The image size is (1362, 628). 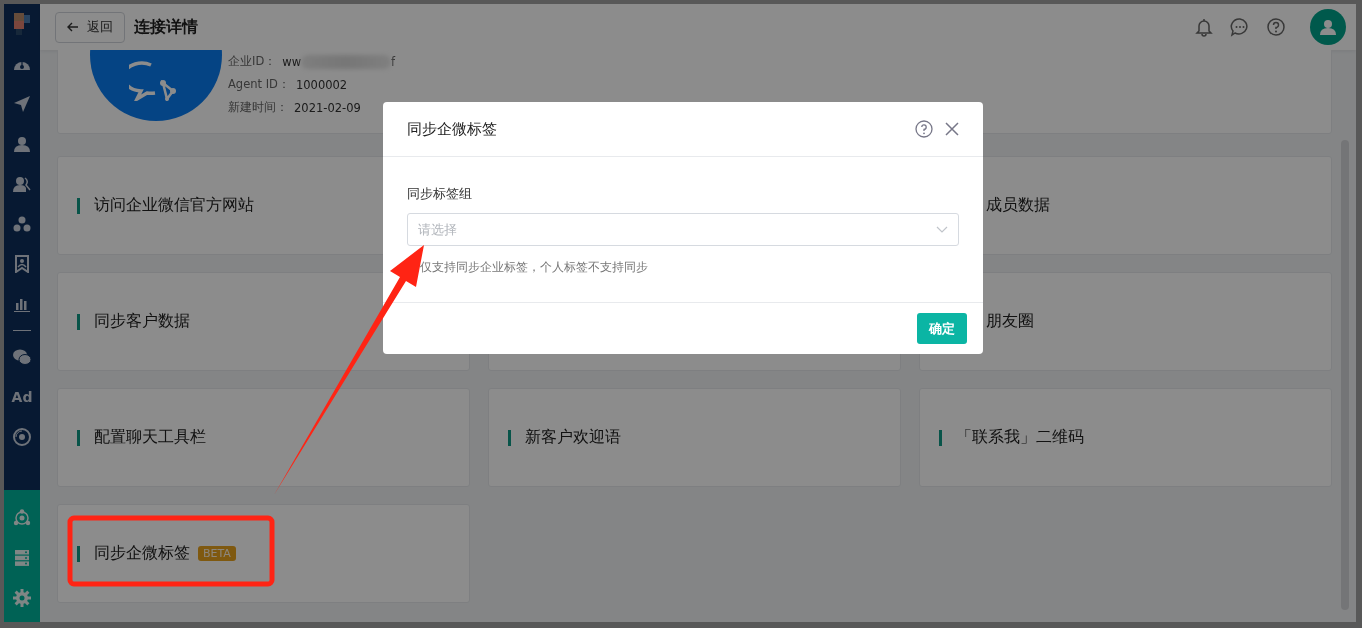 I want to click on field-value: 1000002, so click(x=321, y=84).